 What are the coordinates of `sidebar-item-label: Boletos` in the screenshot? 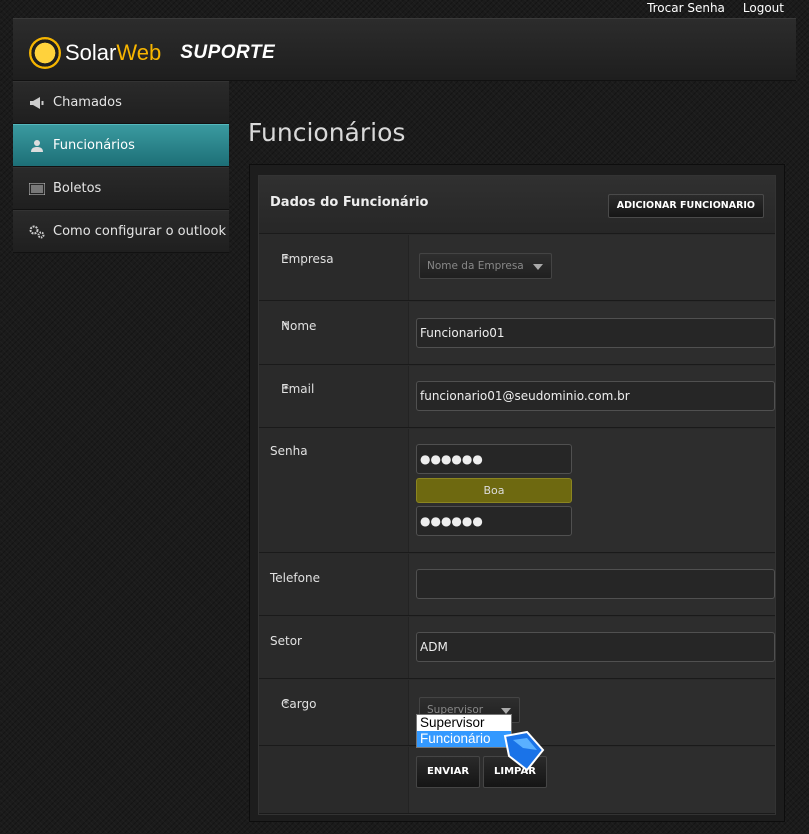 It's located at (77, 188).